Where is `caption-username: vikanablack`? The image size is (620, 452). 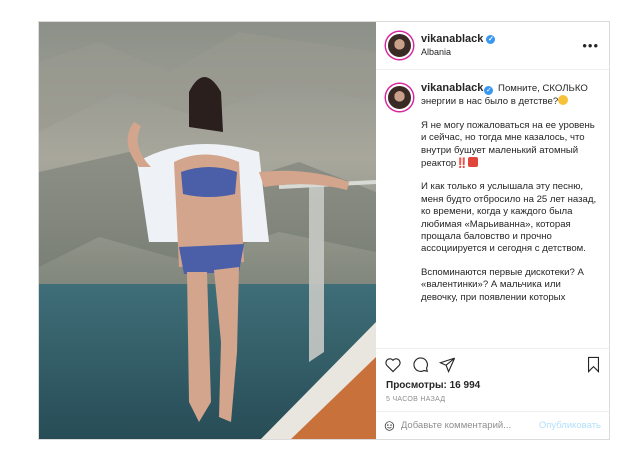 caption-username: vikanablack is located at coordinates (452, 88).